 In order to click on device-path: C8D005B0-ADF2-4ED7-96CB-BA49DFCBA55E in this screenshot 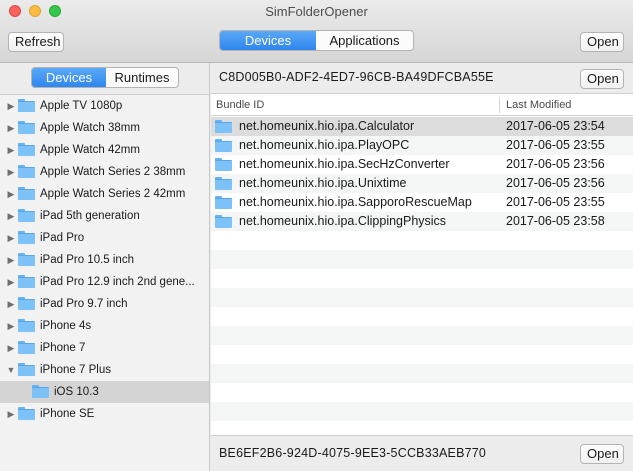, I will do `click(356, 77)`.